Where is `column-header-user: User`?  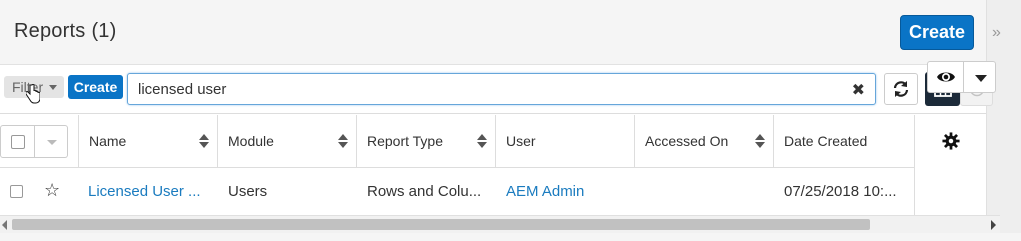 column-header-user: User is located at coordinates (565, 141).